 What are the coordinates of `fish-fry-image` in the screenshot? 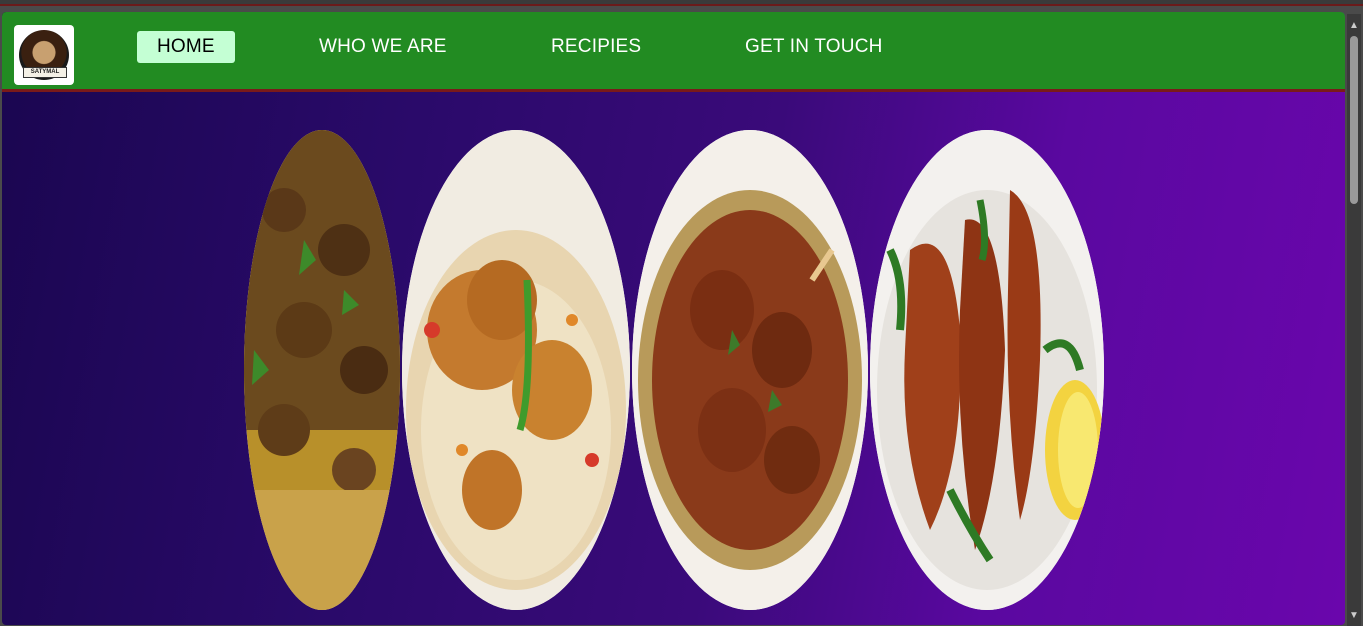 It's located at (987, 370).